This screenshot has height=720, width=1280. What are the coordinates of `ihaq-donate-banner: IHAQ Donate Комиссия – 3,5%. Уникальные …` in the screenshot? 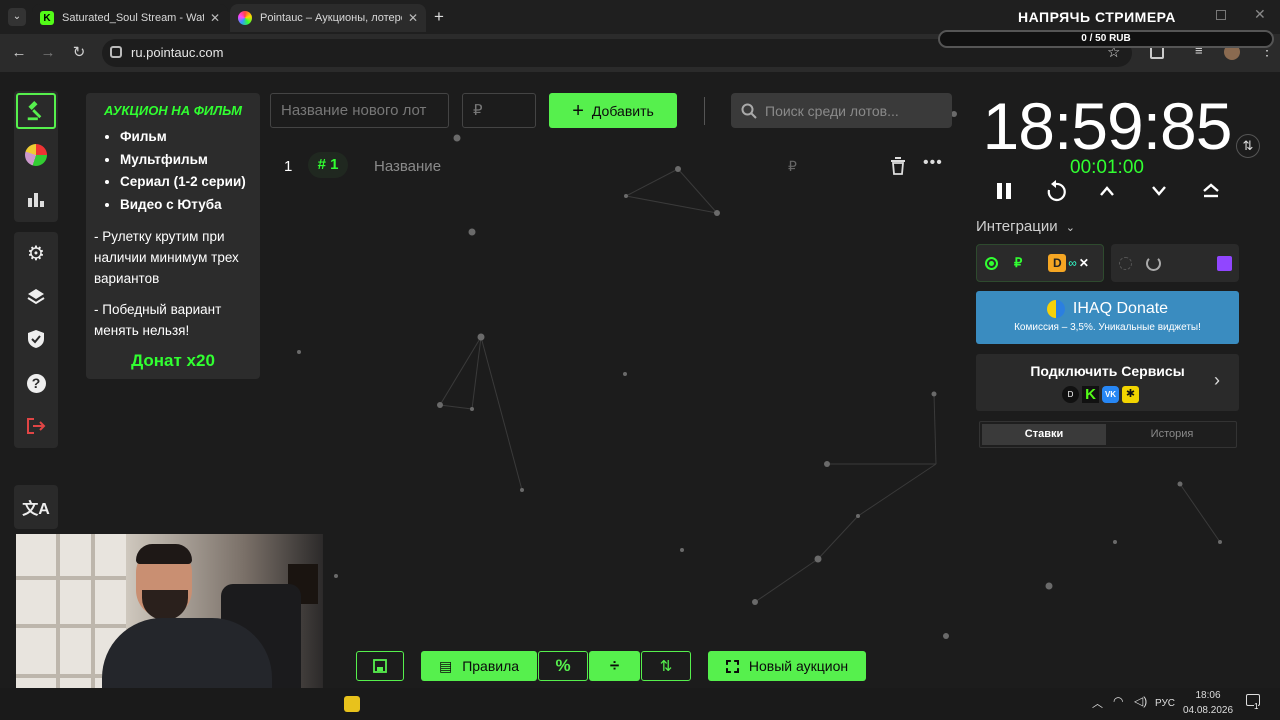 It's located at (1107, 317).